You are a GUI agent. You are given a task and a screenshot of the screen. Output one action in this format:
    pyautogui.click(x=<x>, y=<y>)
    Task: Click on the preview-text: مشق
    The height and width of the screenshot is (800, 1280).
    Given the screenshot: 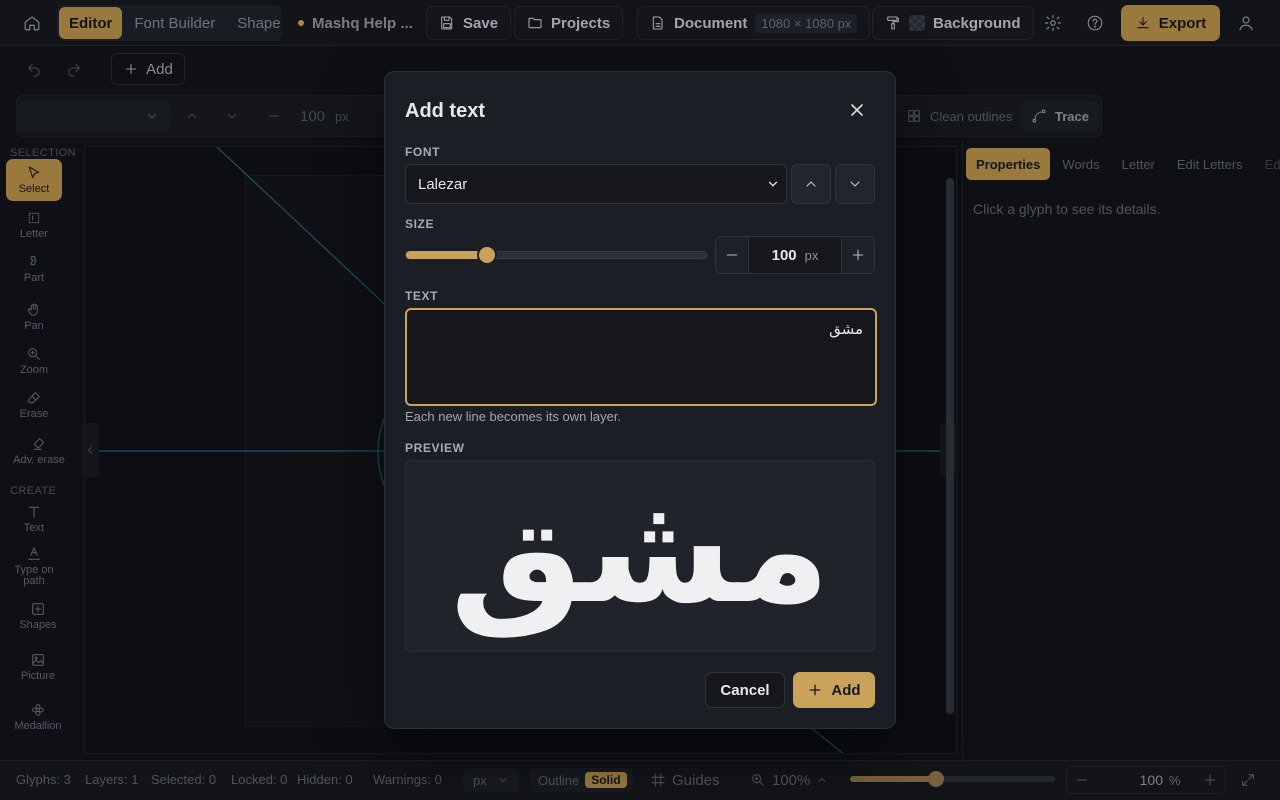 What is the action you would take?
    pyautogui.click(x=640, y=550)
    